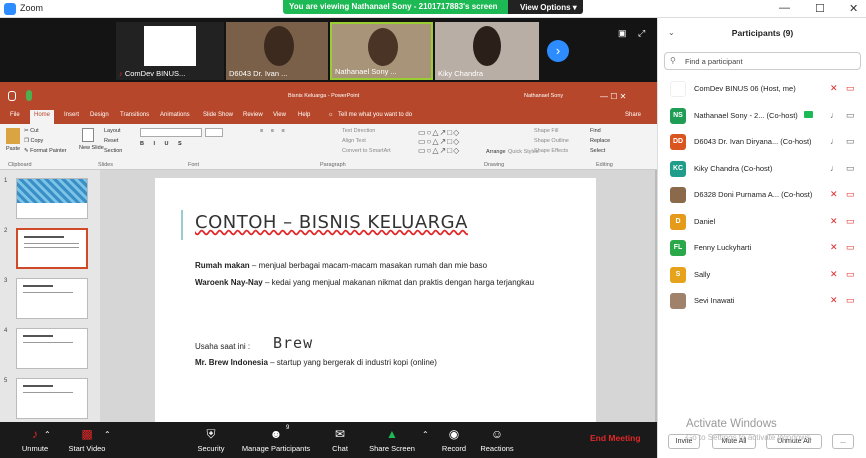 This screenshot has width=866, height=458. Describe the element at coordinates (134, 115) in the screenshot. I see `ppt-tab-transitions: Transitions` at that location.